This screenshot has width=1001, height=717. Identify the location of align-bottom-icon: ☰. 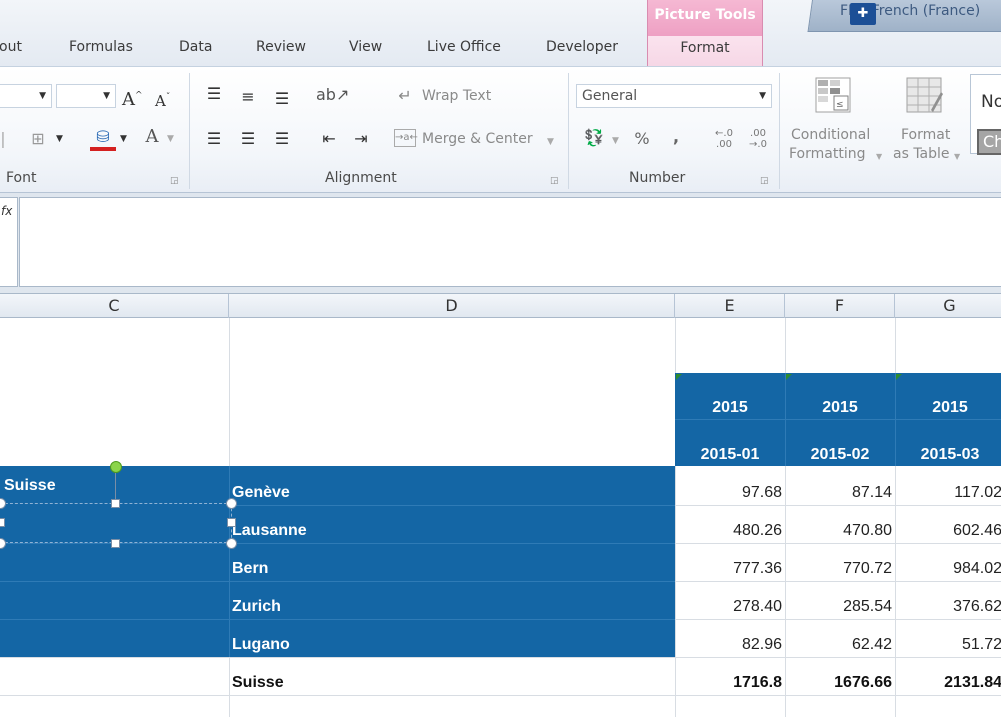
(282, 99).